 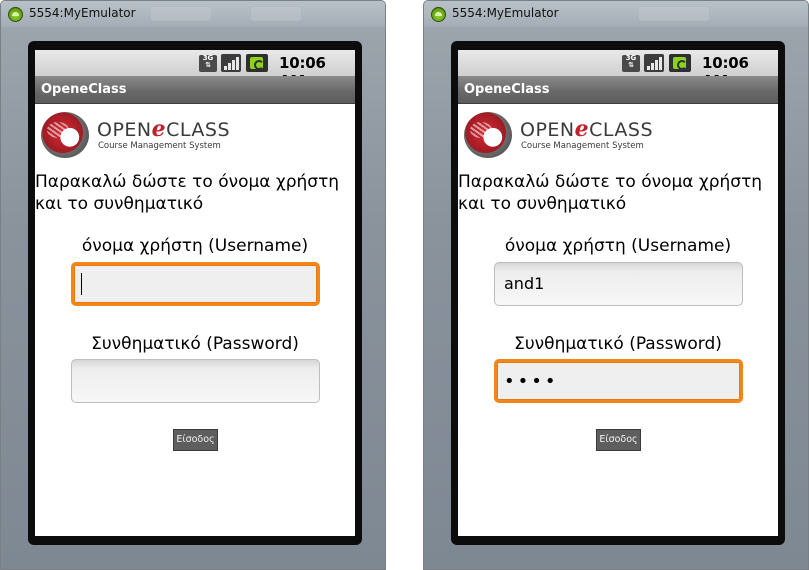 What do you see at coordinates (81, 283) in the screenshot?
I see `text-cursor` at bounding box center [81, 283].